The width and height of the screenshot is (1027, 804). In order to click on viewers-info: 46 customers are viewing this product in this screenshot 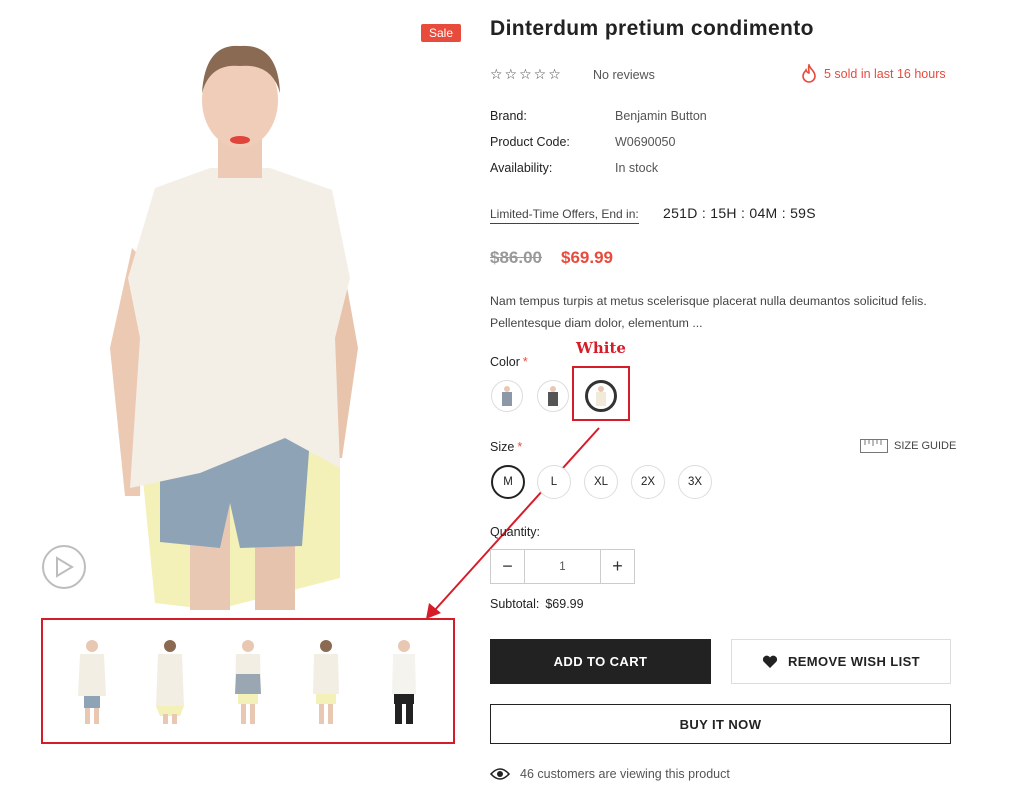, I will do `click(610, 774)`.